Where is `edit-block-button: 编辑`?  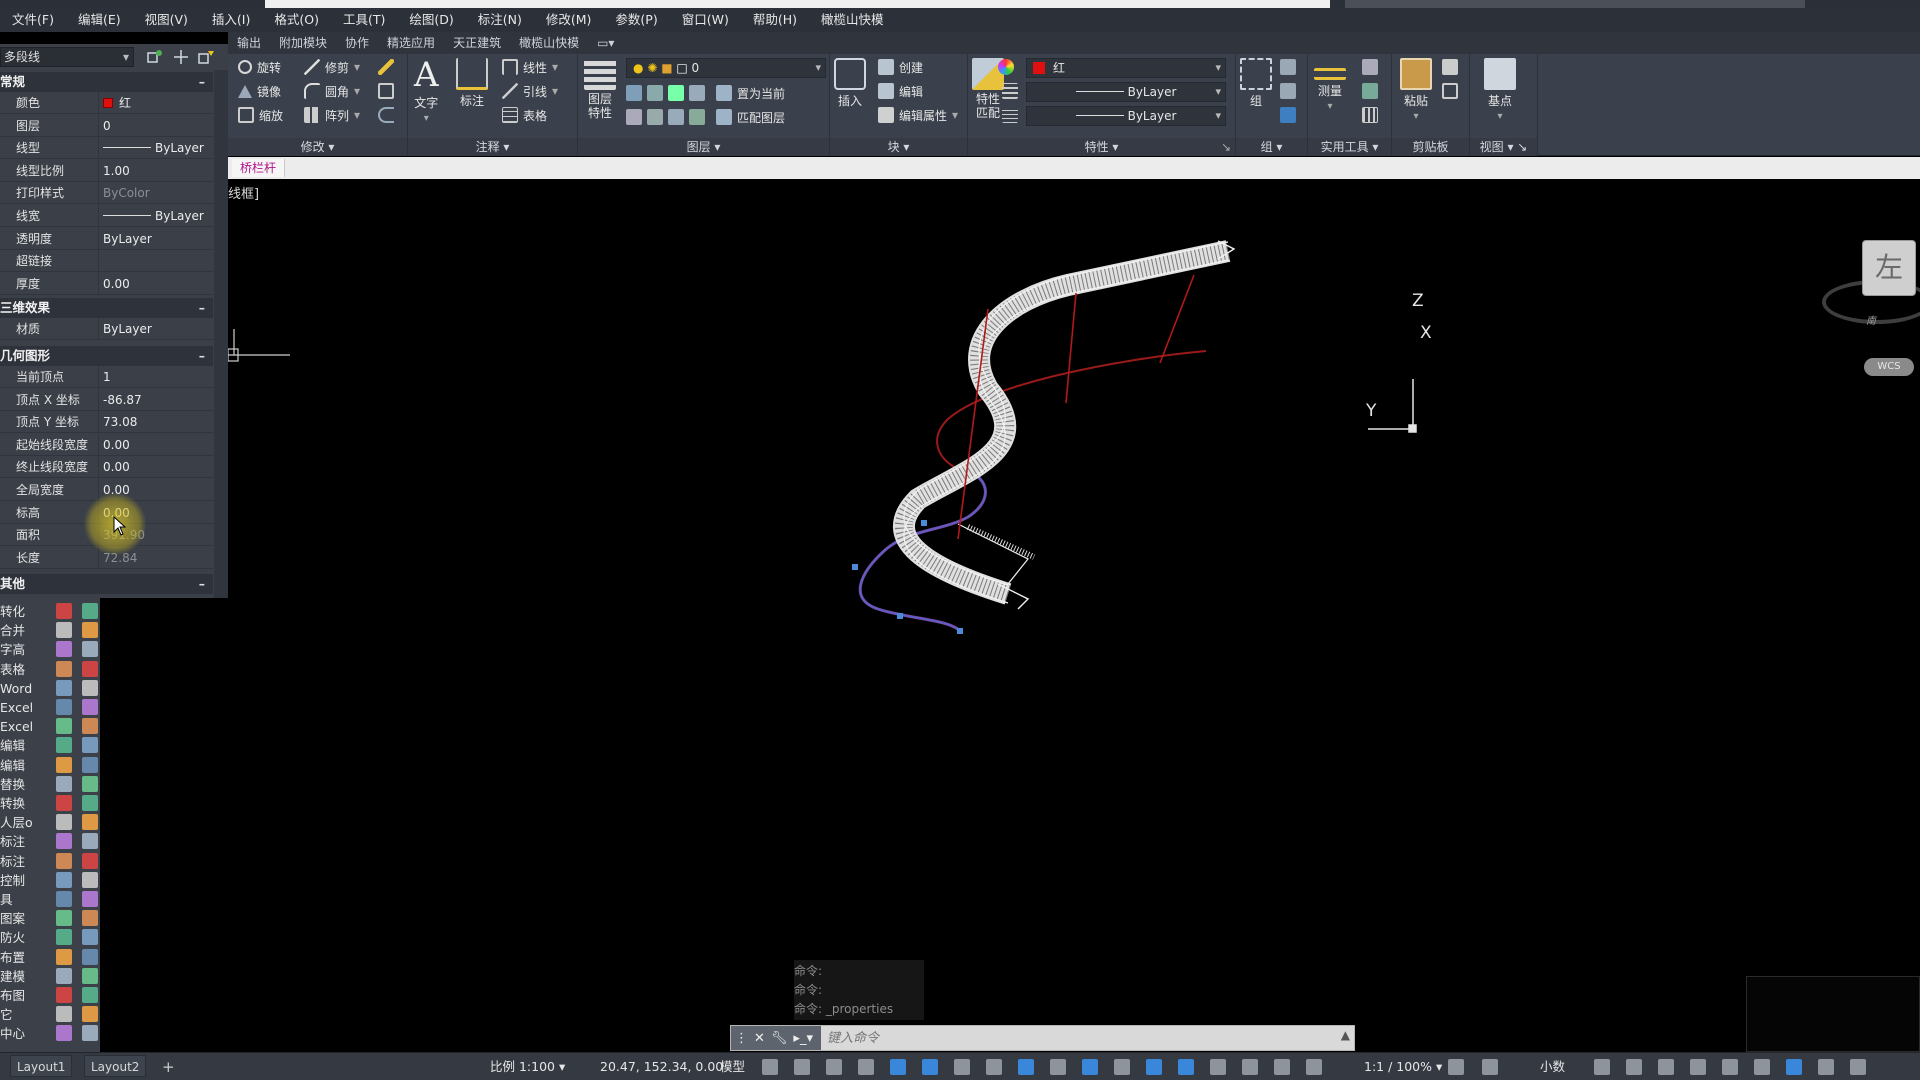
edit-block-button: 编辑 is located at coordinates (900, 91).